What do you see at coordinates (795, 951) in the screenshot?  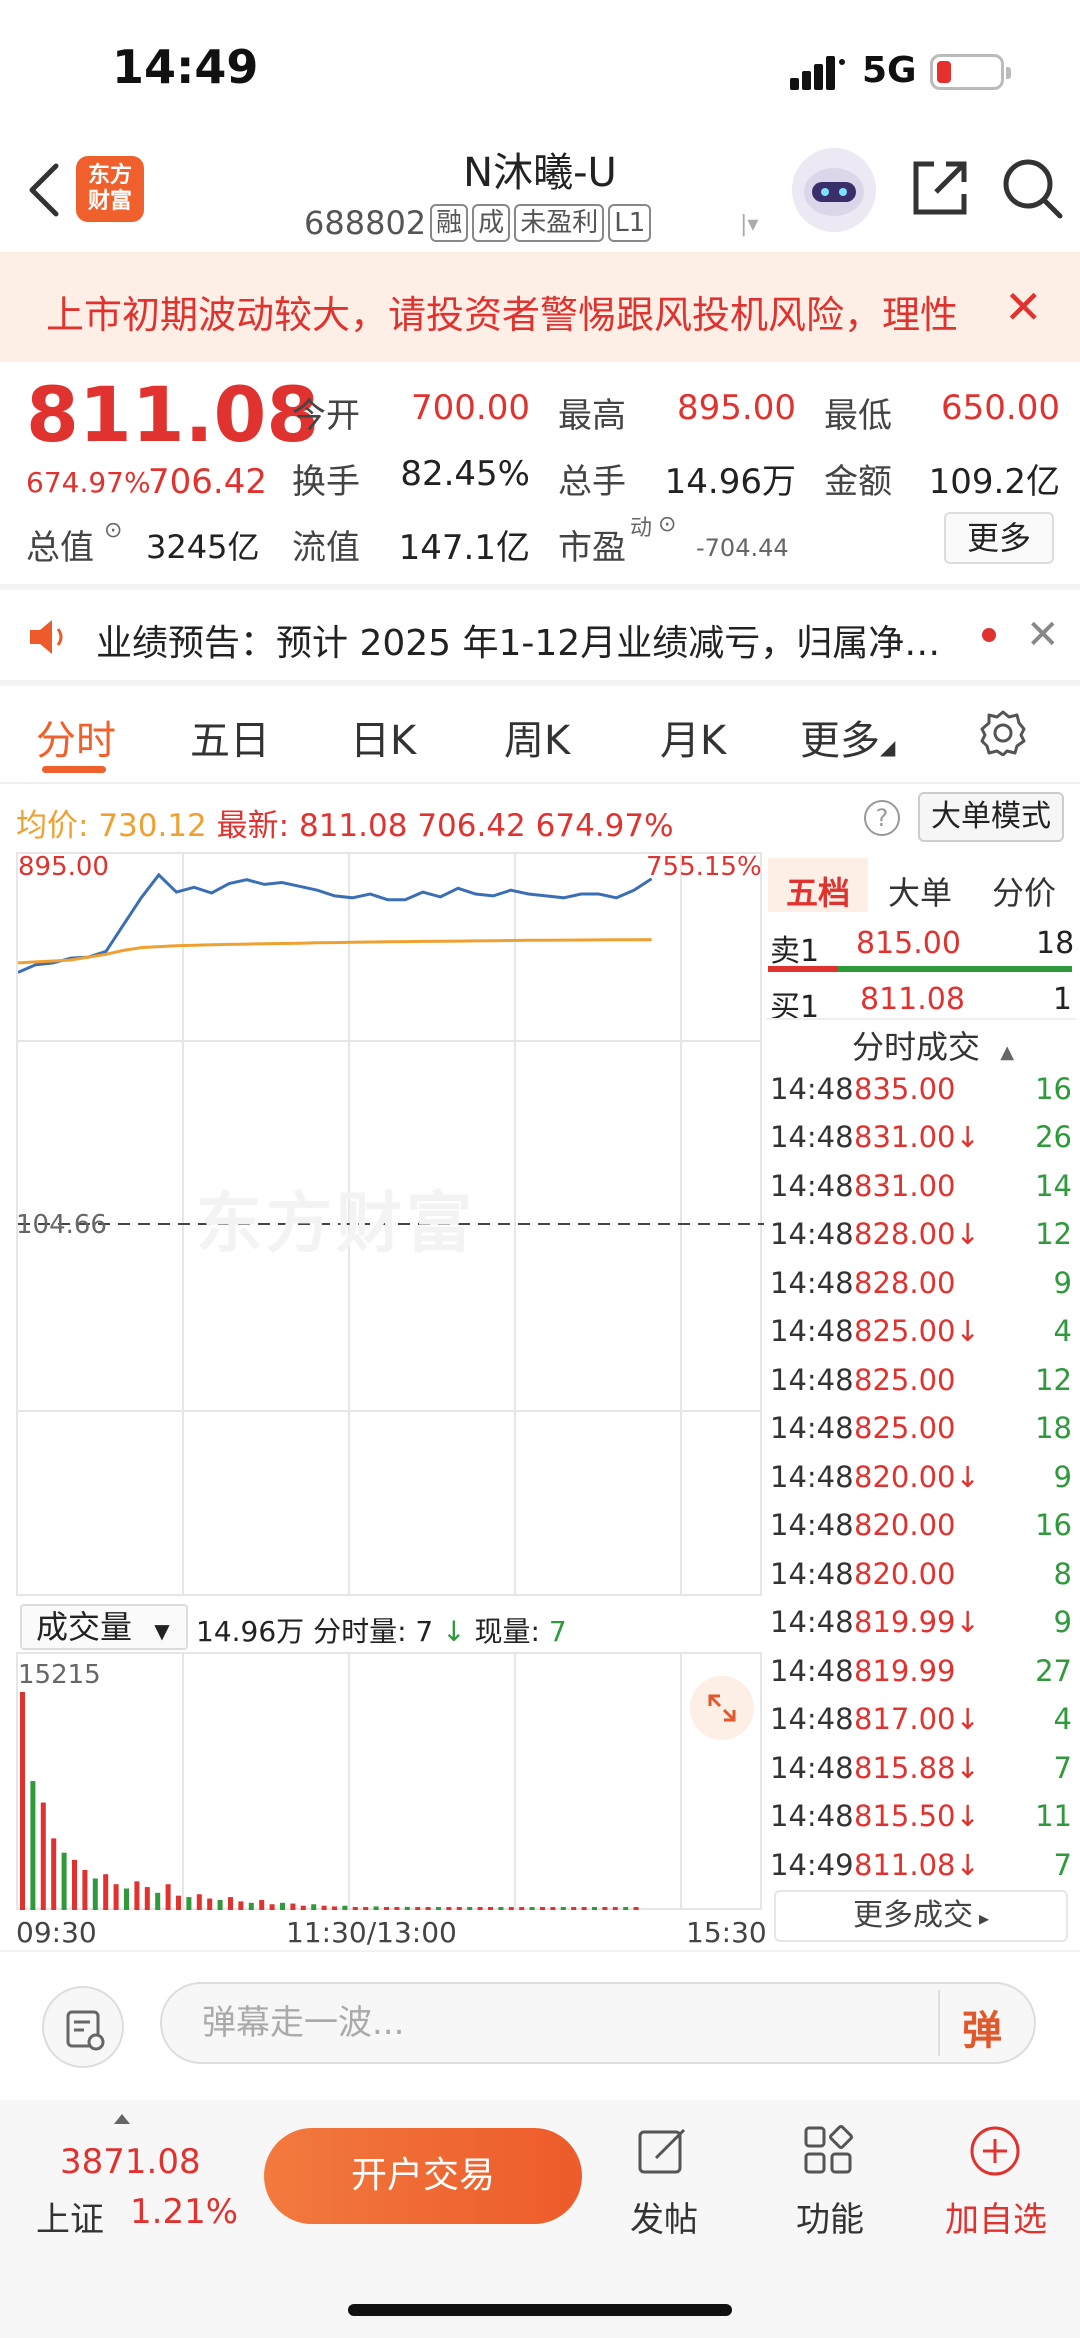 I see `sell1-label: 卖1` at bounding box center [795, 951].